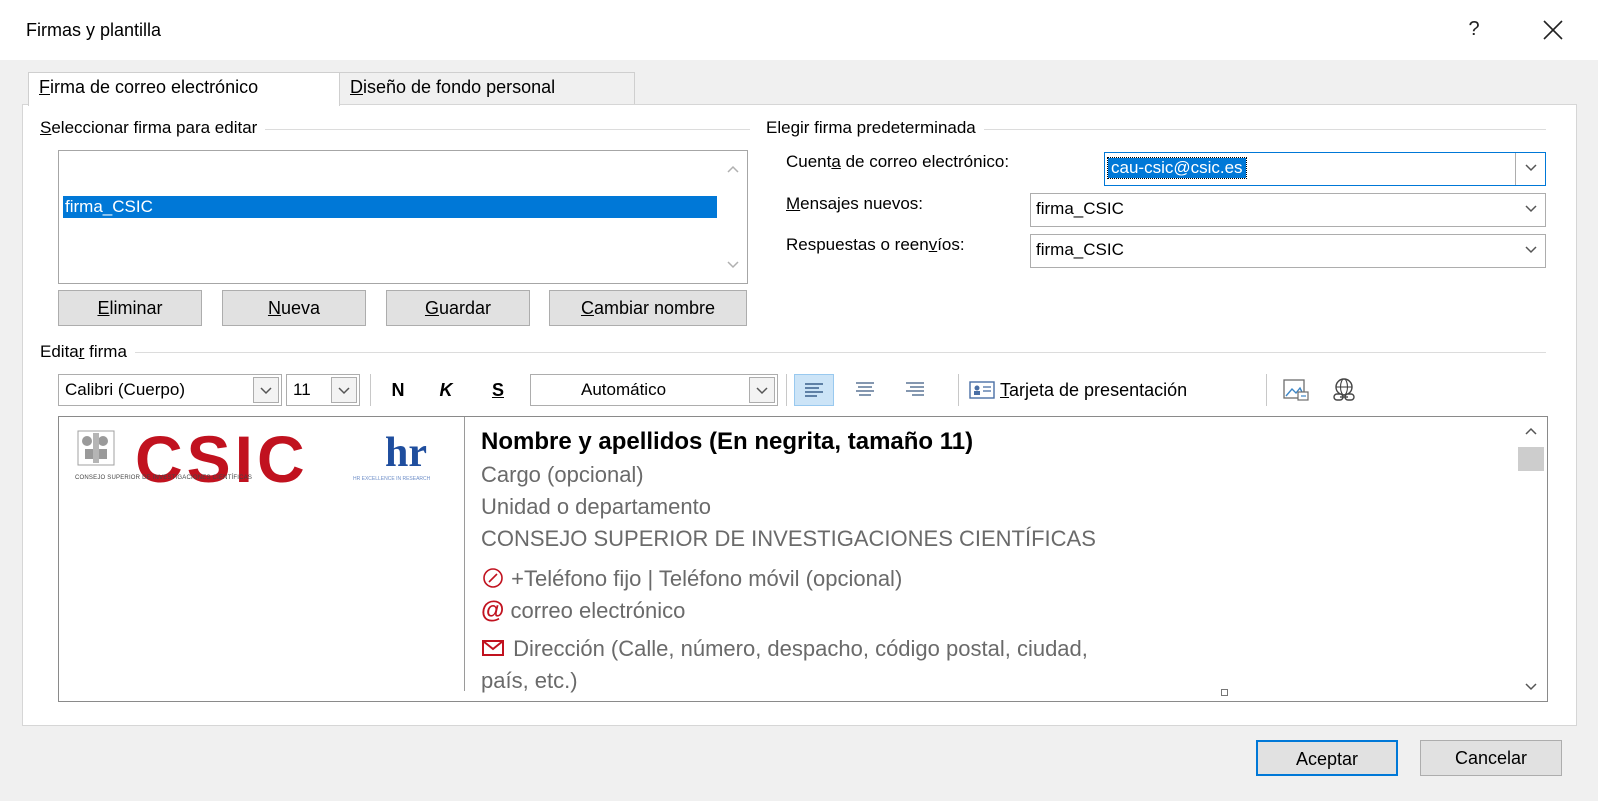  Describe the element at coordinates (897, 162) in the screenshot. I see `account-label: Cuenta de correo electrónico:` at that location.